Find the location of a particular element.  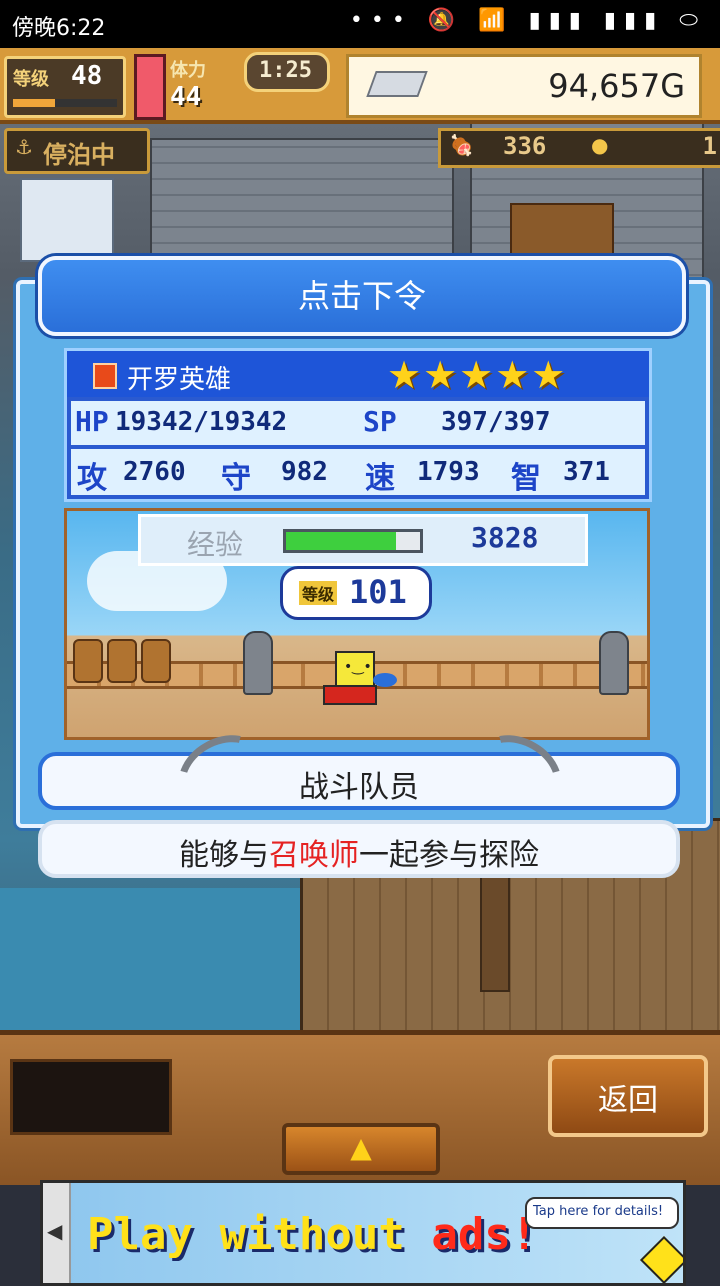

attr-row: 攻 2760 守 982 速 1793 智 371 is located at coordinates (358, 472).